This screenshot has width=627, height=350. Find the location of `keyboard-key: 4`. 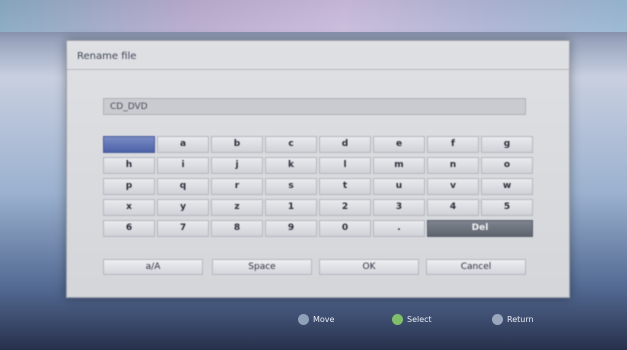

keyboard-key: 4 is located at coordinates (453, 207).